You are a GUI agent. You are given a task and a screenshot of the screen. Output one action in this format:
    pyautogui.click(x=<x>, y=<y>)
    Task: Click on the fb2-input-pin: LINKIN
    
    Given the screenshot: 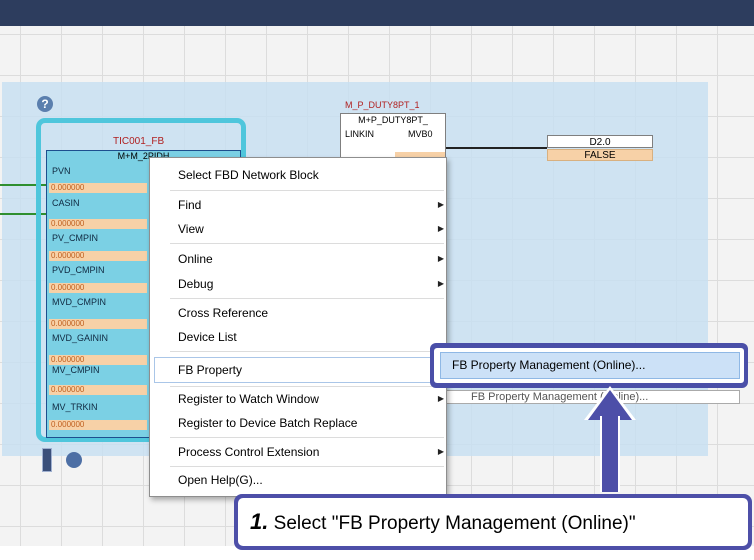 What is the action you would take?
    pyautogui.click(x=360, y=134)
    